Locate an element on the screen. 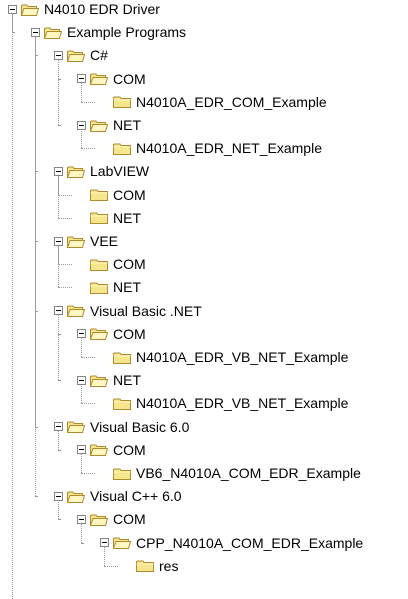 This screenshot has width=408, height=599. tree-node: N4010 EDR Driver is located at coordinates (84, 10).